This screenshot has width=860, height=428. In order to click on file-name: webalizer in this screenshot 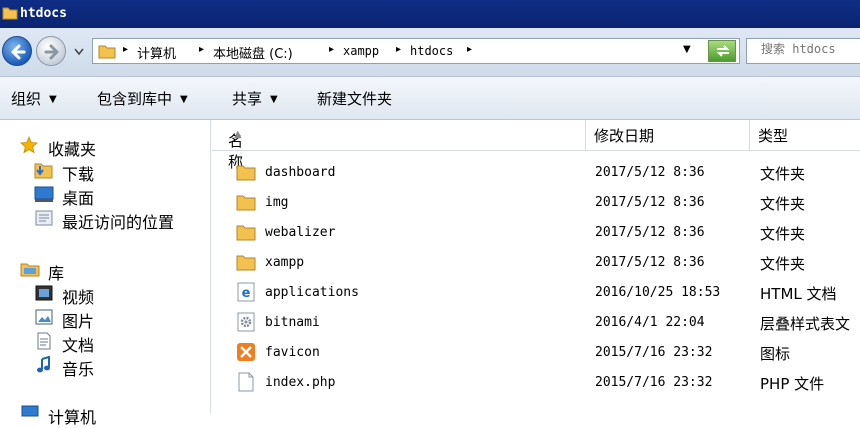, I will do `click(300, 232)`.